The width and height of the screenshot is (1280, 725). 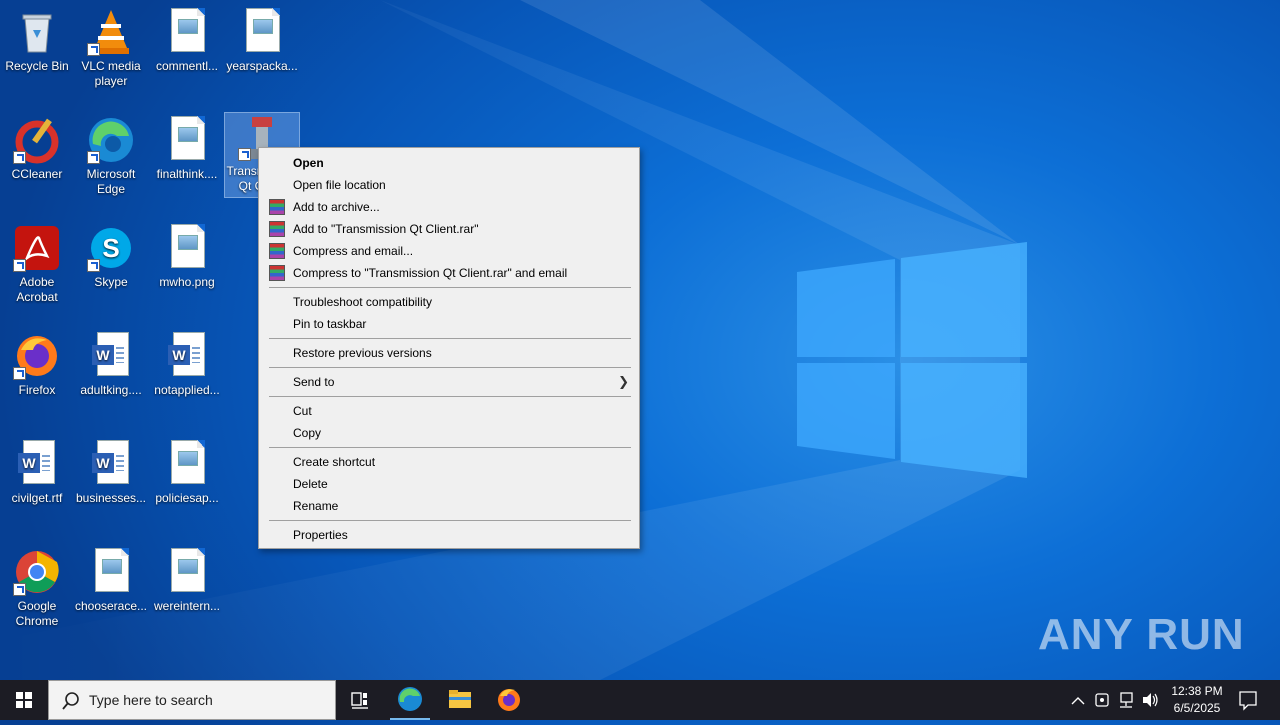 What do you see at coordinates (37, 613) in the screenshot?
I see `desktop-icon-label: Google Chrome` at bounding box center [37, 613].